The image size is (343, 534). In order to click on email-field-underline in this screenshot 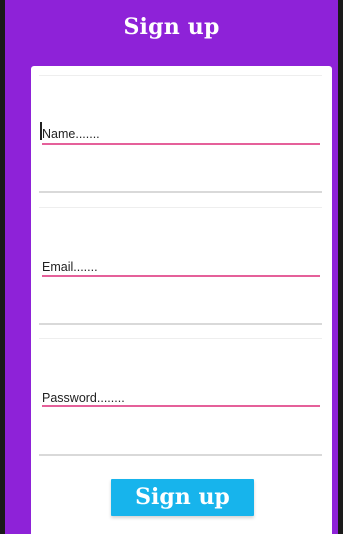, I will do `click(181, 276)`.